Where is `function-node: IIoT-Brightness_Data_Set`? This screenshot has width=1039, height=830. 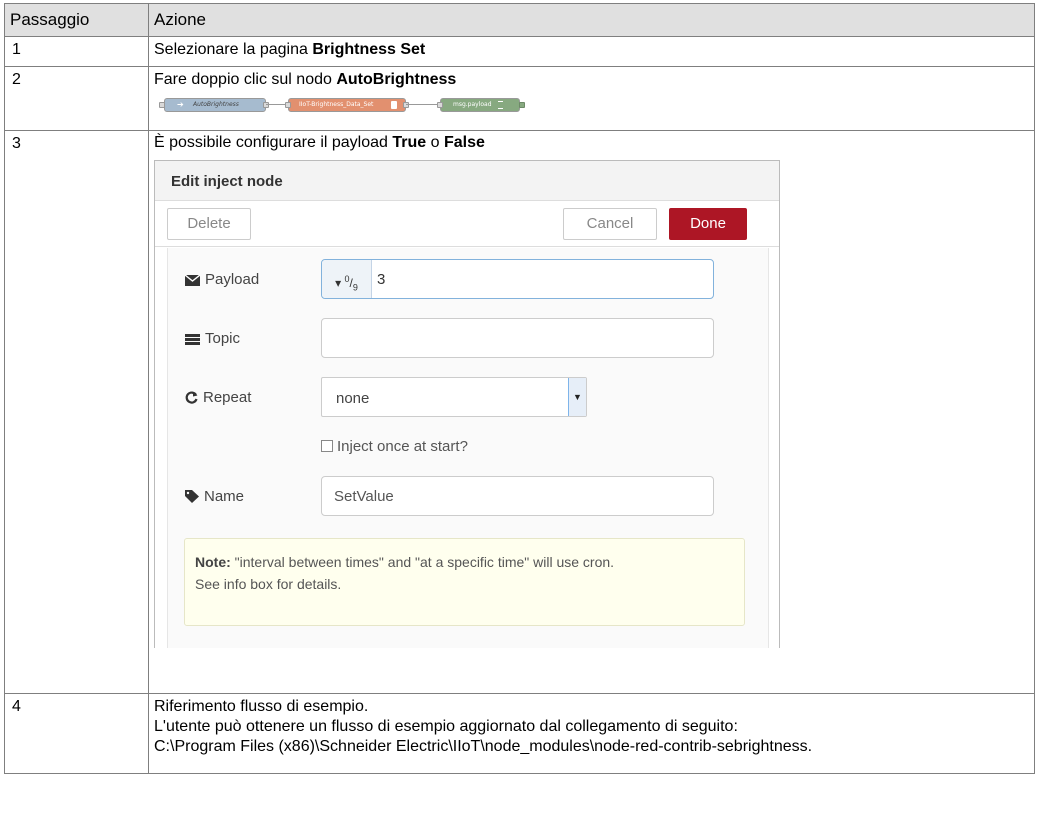 function-node: IIoT-Brightness_Data_Set is located at coordinates (347, 105).